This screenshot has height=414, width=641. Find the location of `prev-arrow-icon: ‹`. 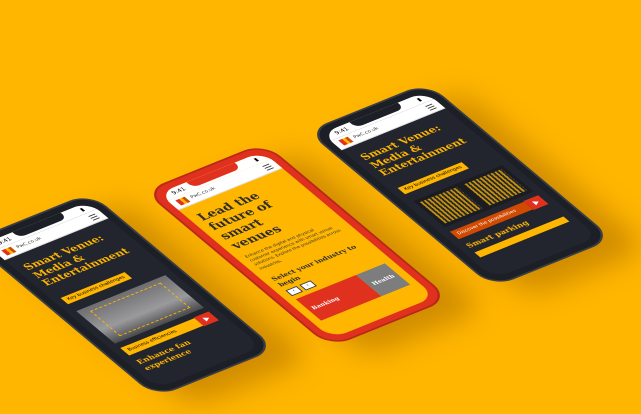

prev-arrow-icon: ‹ is located at coordinates (294, 291).